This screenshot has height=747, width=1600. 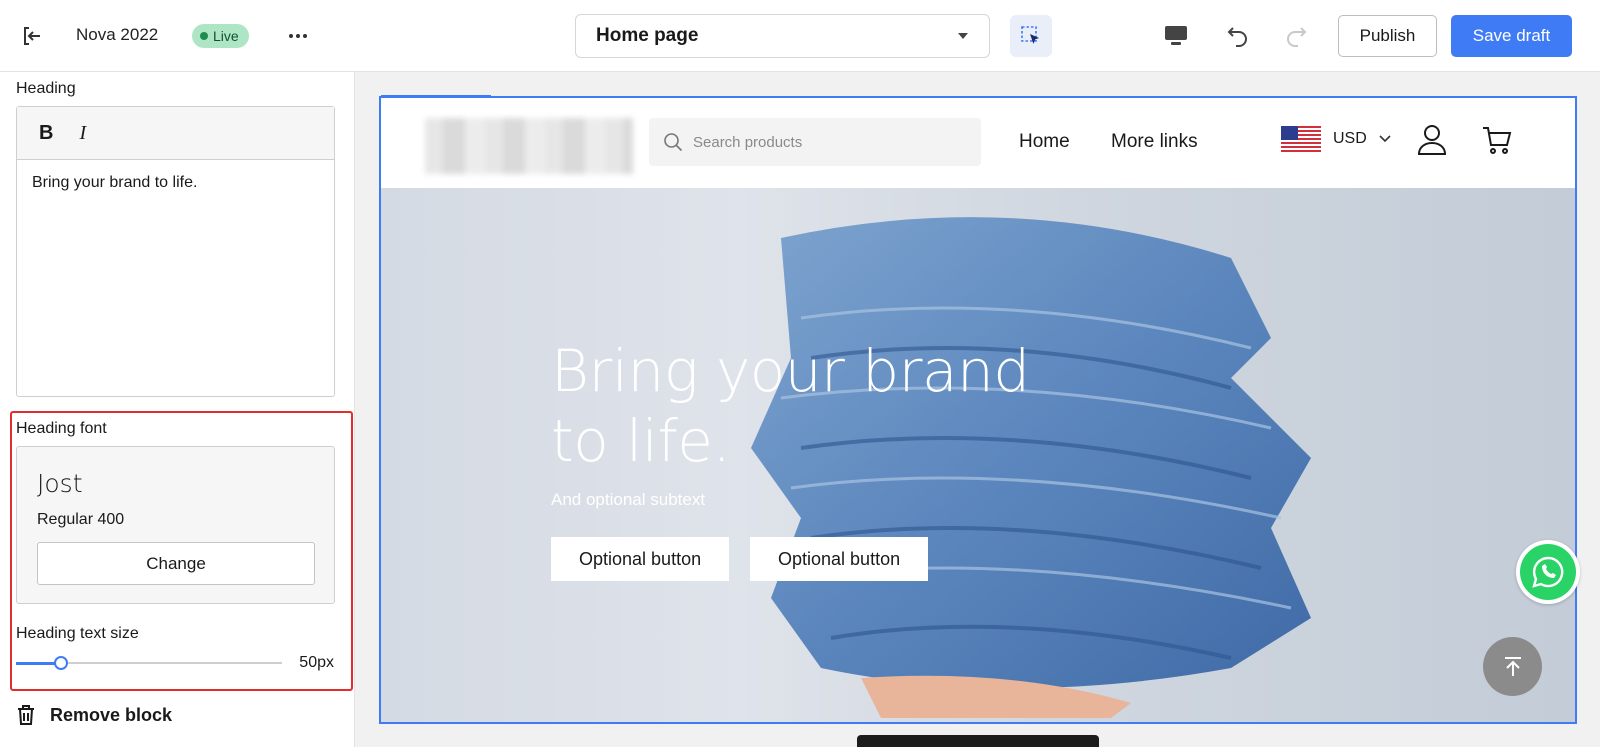 I want to click on status-badge-label: Live, so click(x=226, y=36).